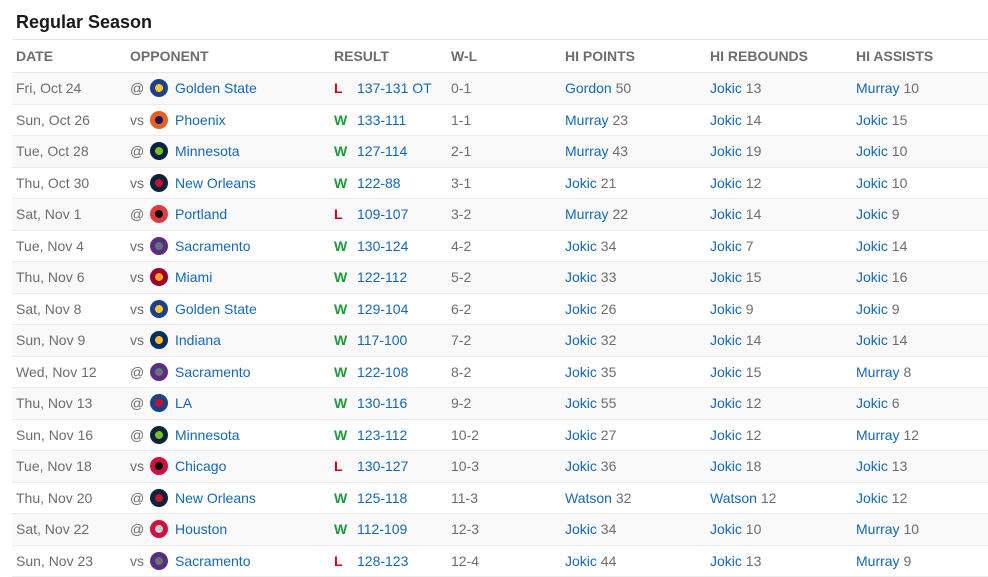 The image size is (988, 577). What do you see at coordinates (200, 120) in the screenshot?
I see `opponent-link: Phoenix` at bounding box center [200, 120].